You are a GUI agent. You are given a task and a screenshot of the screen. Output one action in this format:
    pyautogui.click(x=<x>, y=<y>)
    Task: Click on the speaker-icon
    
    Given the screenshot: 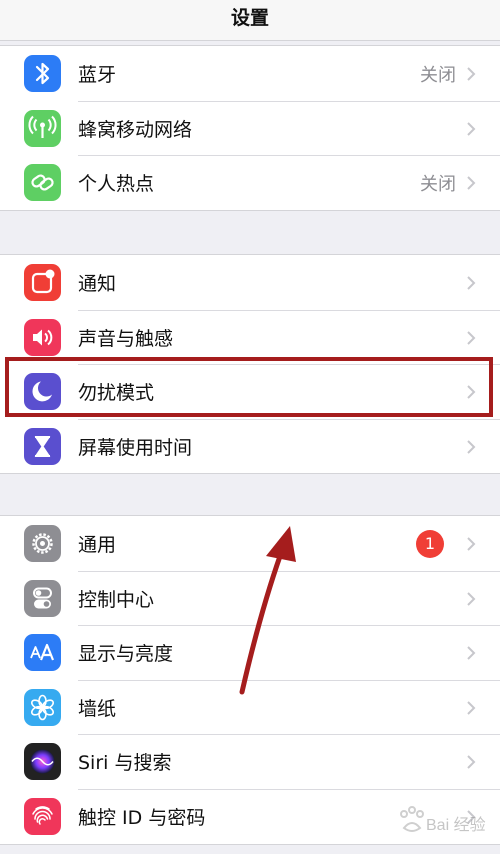 What is the action you would take?
    pyautogui.click(x=42, y=337)
    